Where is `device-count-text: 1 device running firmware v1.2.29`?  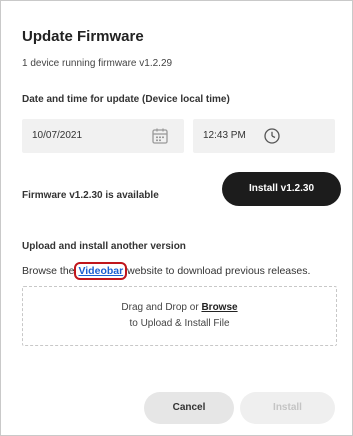
device-count-text: 1 device running firmware v1.2.29 is located at coordinates (97, 63).